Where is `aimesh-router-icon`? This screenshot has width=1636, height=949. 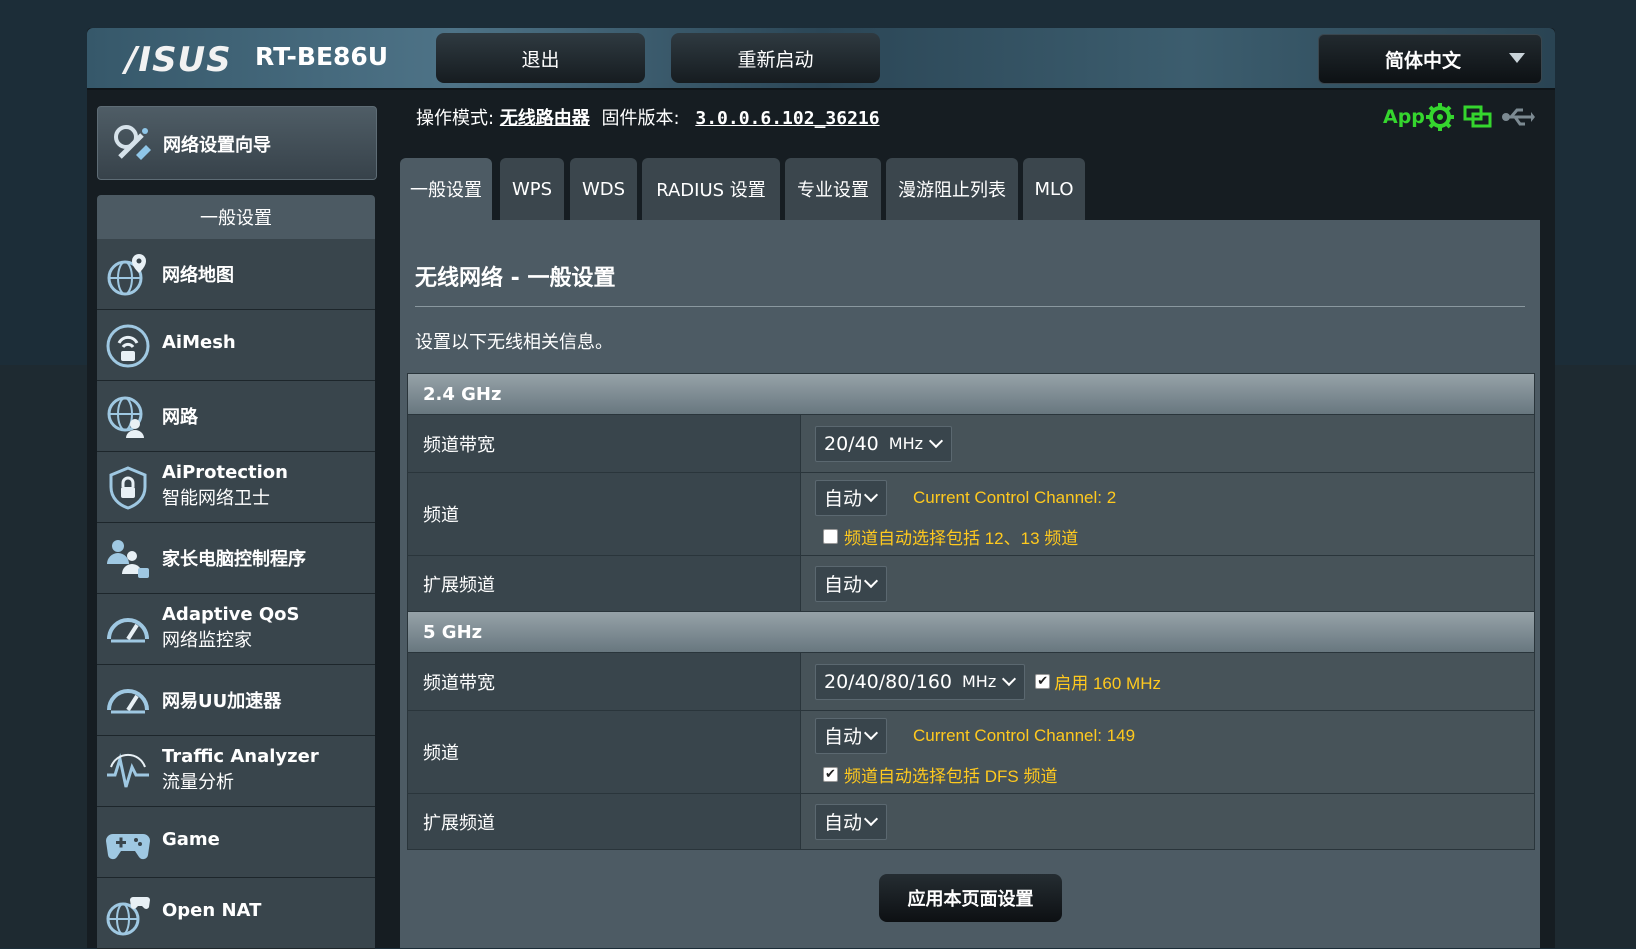 aimesh-router-icon is located at coordinates (128, 346).